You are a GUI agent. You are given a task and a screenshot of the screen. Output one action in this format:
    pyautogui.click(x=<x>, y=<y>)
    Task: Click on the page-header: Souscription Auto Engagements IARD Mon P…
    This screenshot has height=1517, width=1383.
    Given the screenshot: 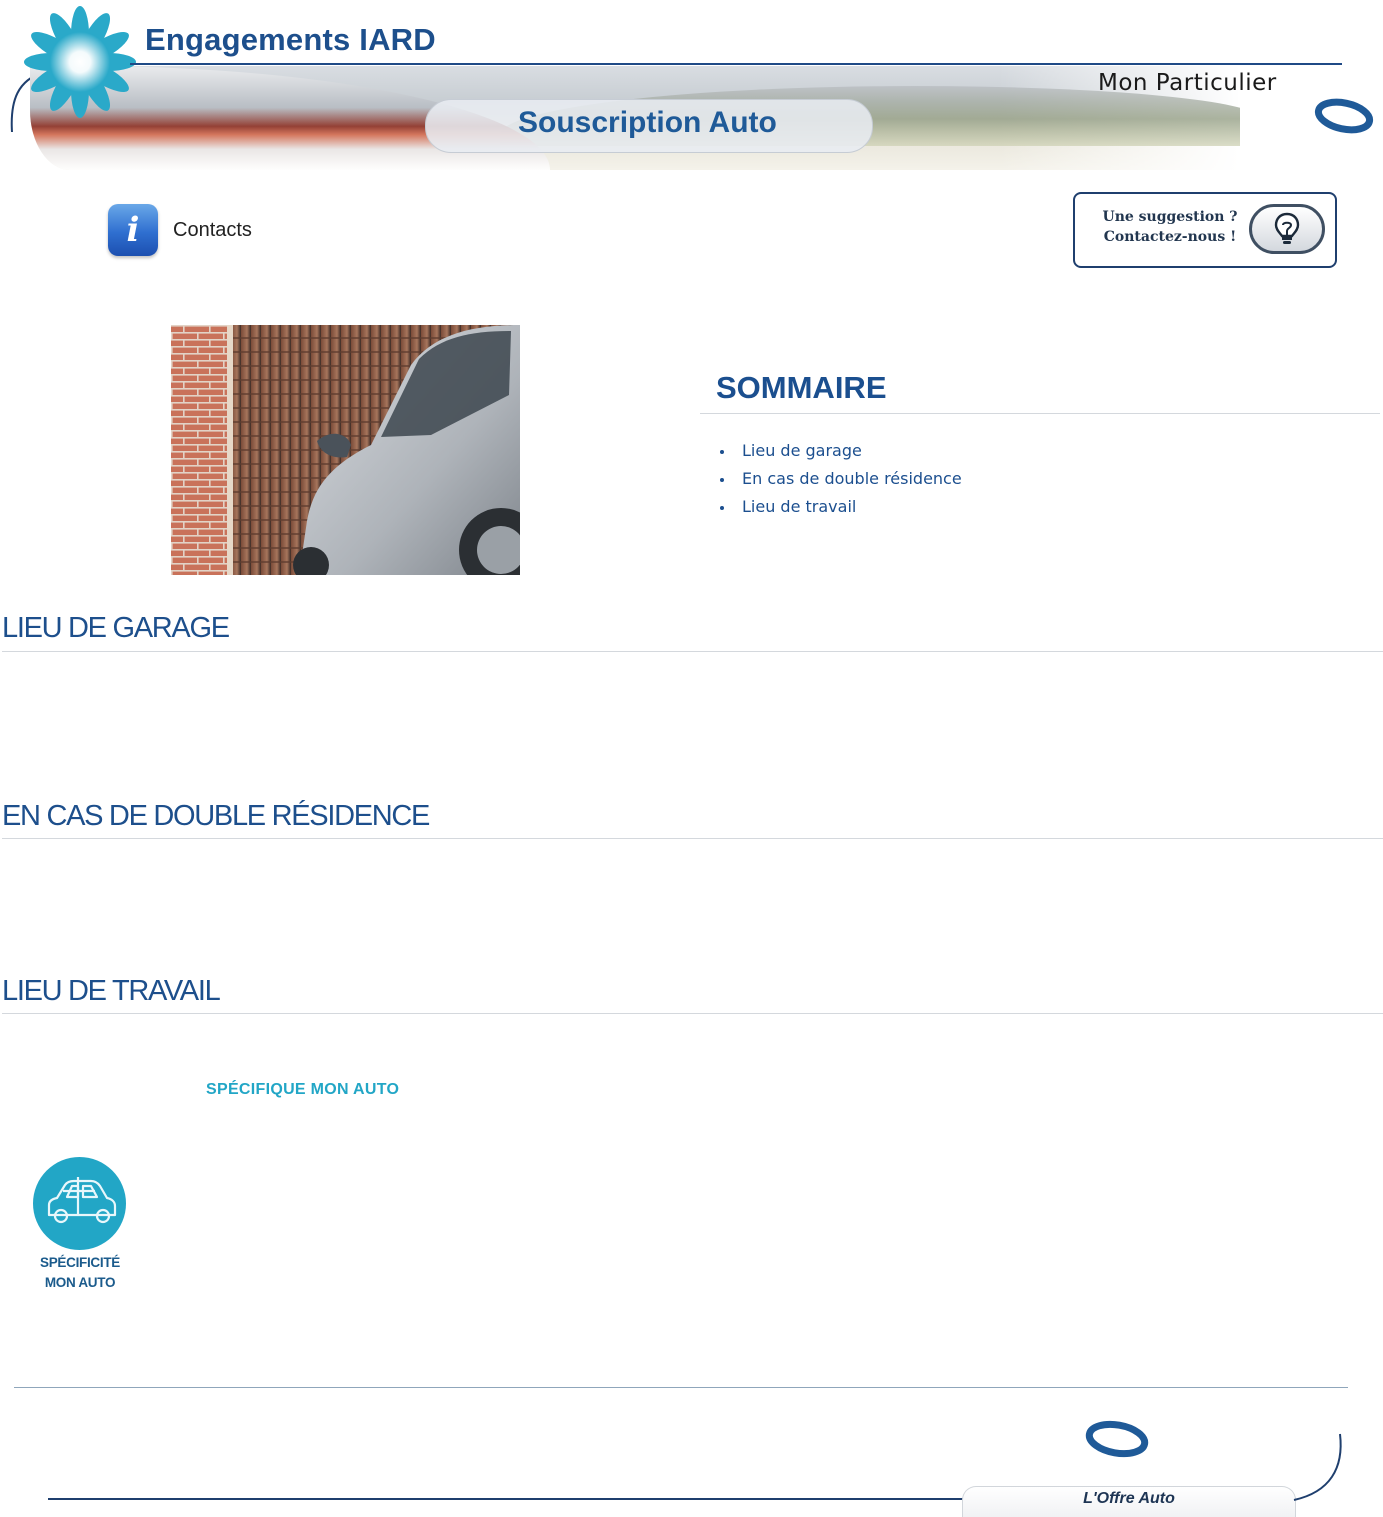 What is the action you would take?
    pyautogui.click(x=691, y=87)
    